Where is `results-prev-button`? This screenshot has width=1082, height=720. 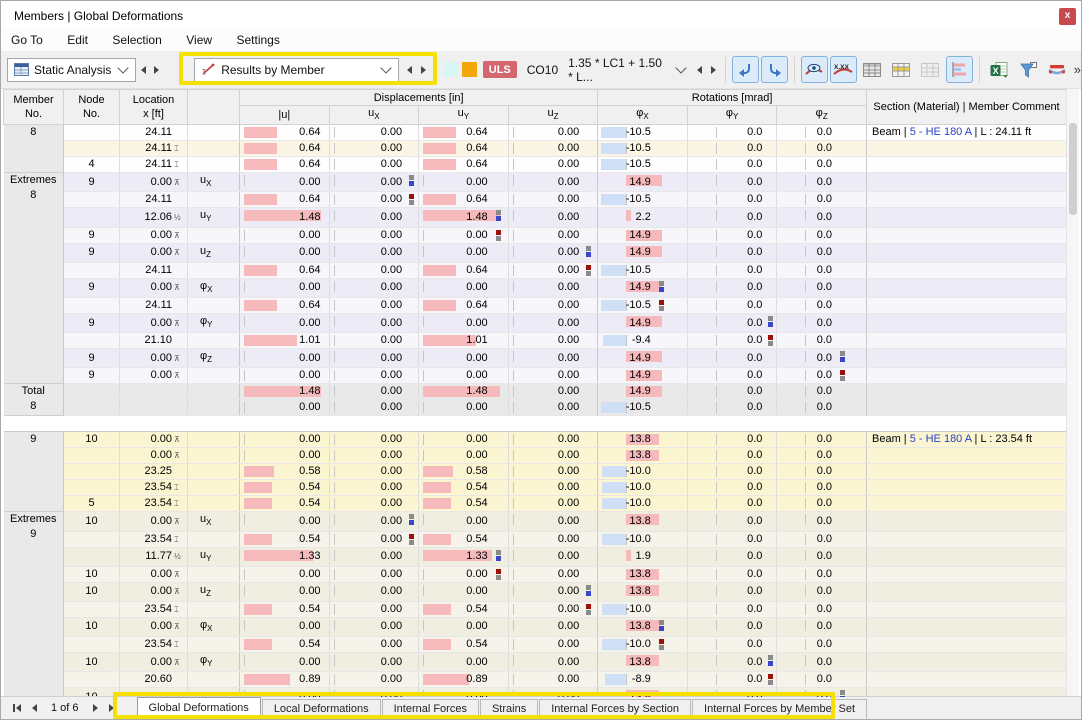 results-prev-button is located at coordinates (410, 70).